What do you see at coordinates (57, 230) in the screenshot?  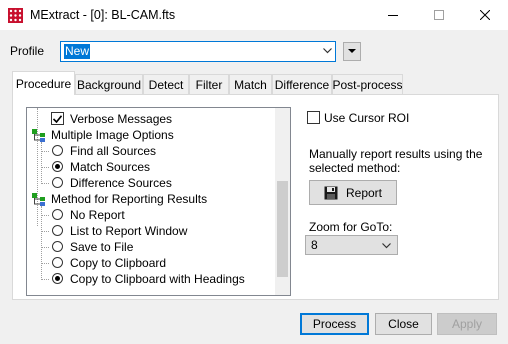 I see `radio-list-to-report-window` at bounding box center [57, 230].